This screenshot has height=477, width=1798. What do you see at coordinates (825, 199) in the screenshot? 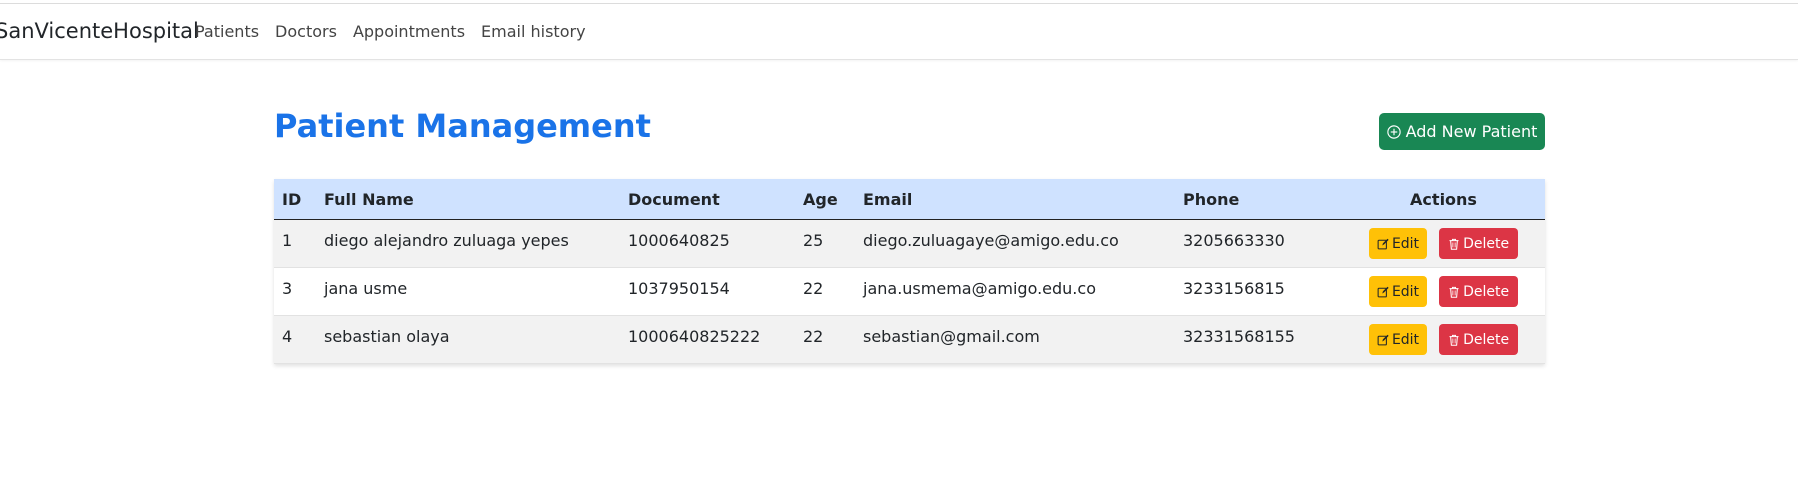
I see `column-header-age: Age` at bounding box center [825, 199].